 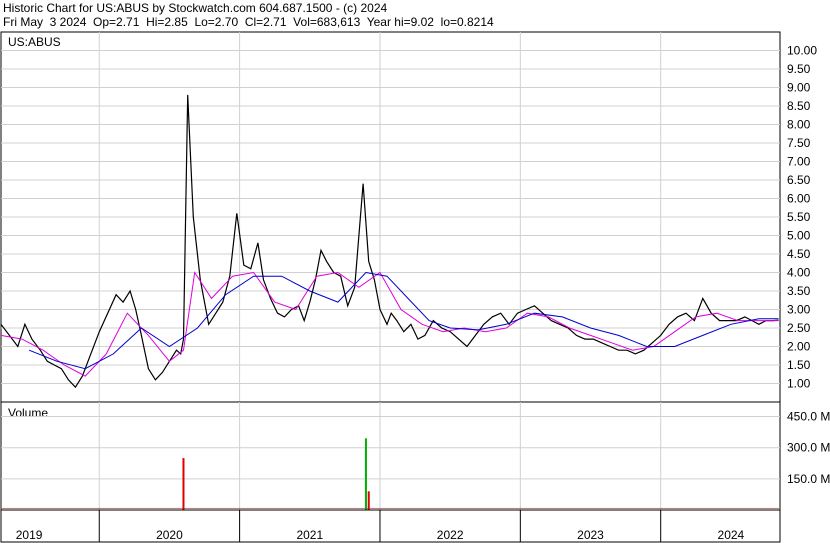 I want to click on price-tick-label: 4.50, so click(x=799, y=254).